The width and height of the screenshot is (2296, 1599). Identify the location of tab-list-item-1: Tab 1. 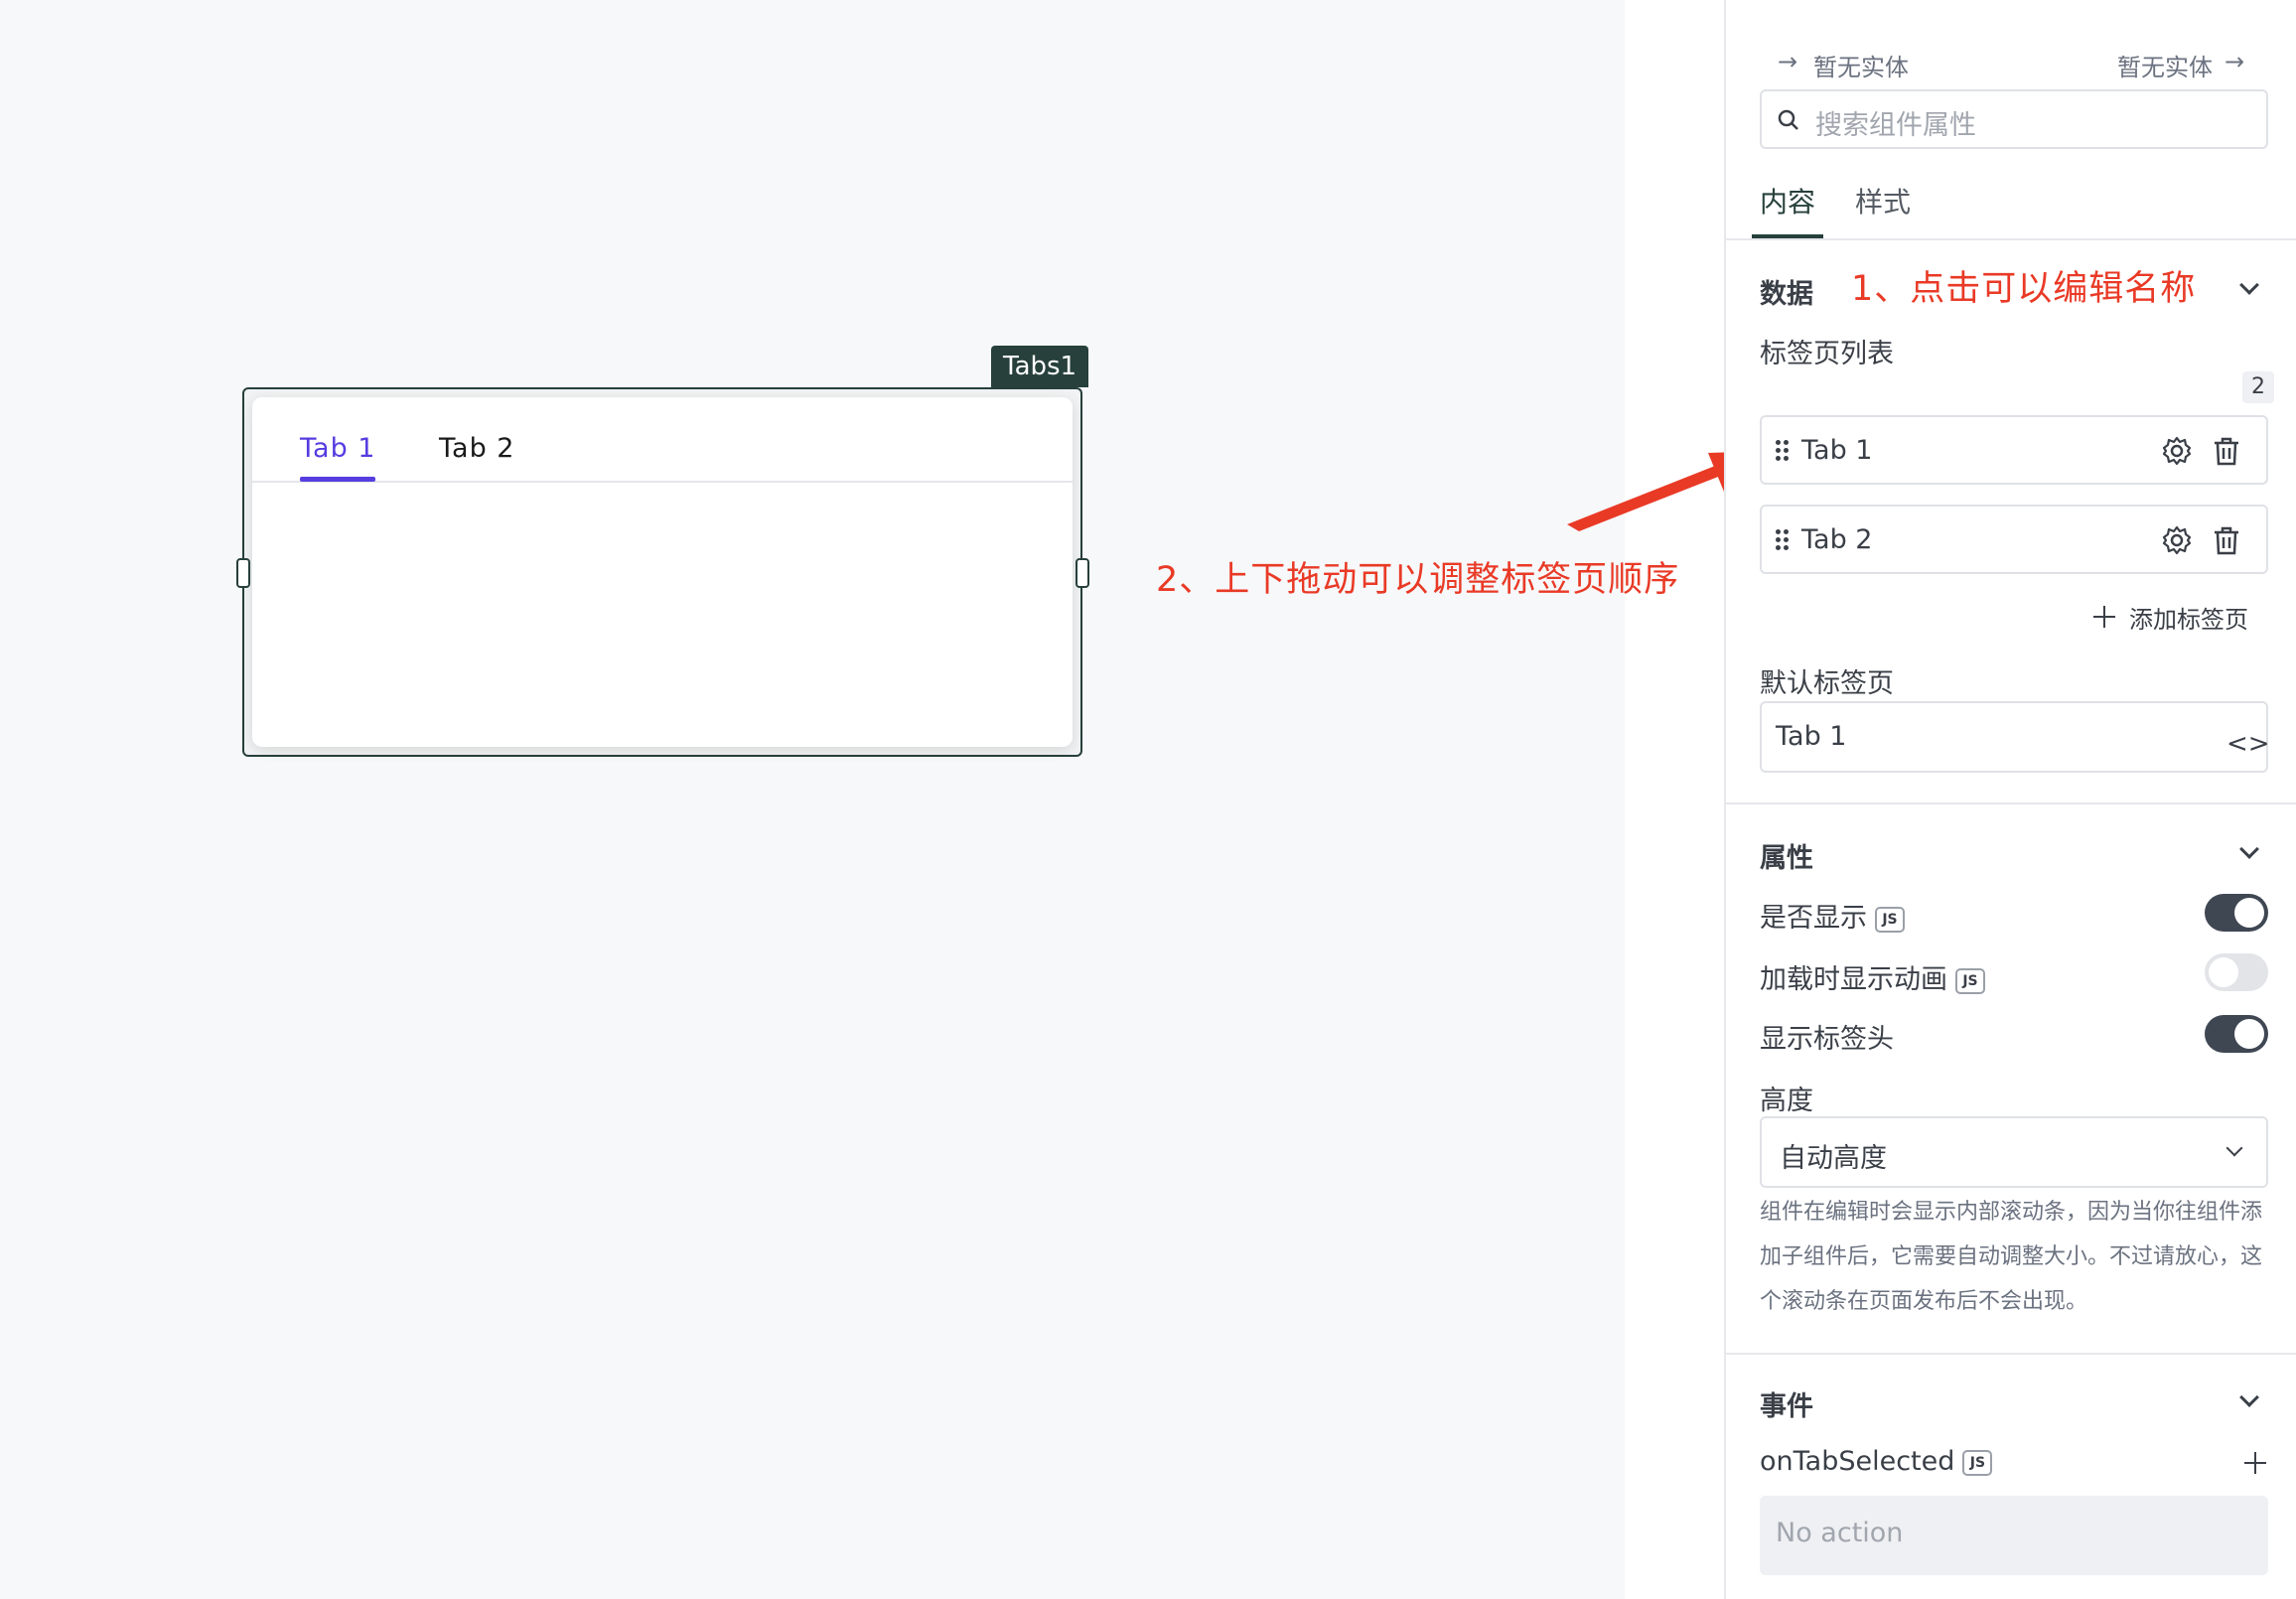
(2014, 450).